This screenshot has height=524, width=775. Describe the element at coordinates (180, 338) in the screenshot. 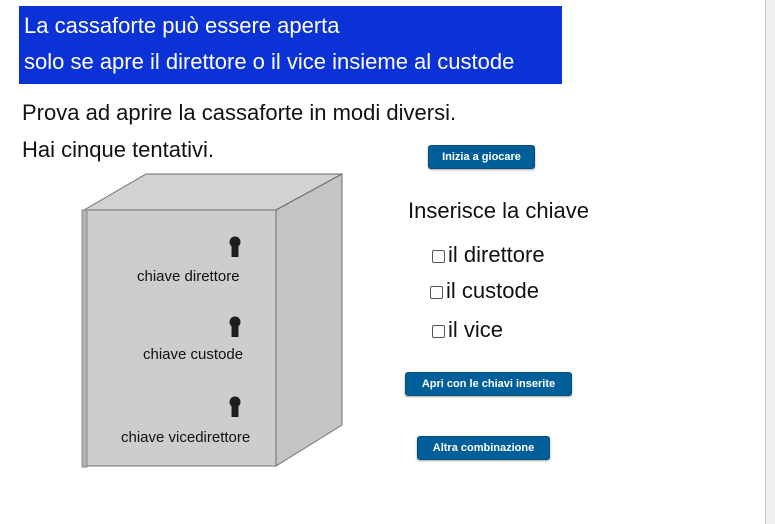

I see `safe-door` at that location.